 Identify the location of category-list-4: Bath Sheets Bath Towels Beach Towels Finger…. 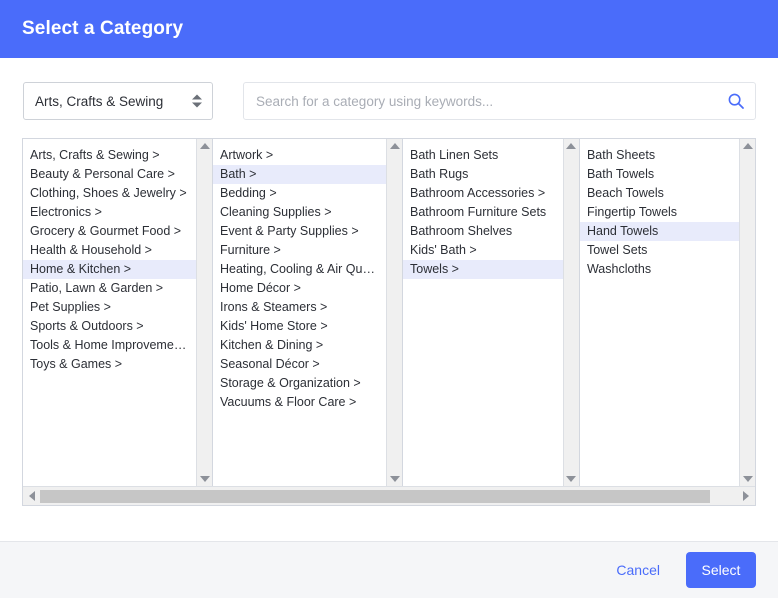
(659, 312).